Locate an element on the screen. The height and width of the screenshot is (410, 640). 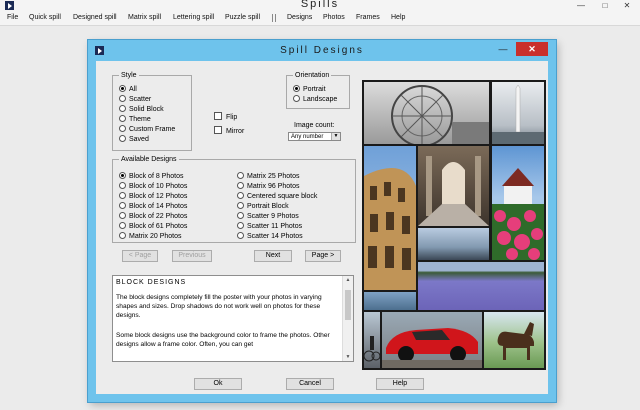
menu-quick-spill: Quick spill is located at coordinates (45, 17).